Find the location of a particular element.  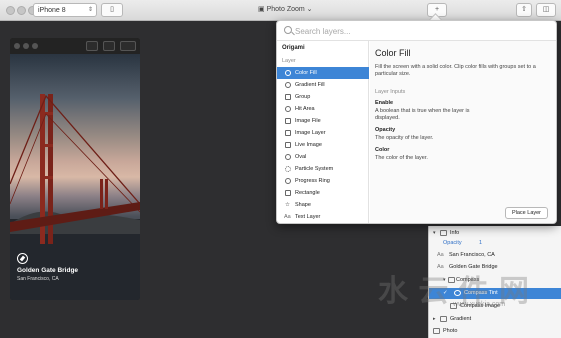

list-item-label: Group is located at coordinates (303, 97).